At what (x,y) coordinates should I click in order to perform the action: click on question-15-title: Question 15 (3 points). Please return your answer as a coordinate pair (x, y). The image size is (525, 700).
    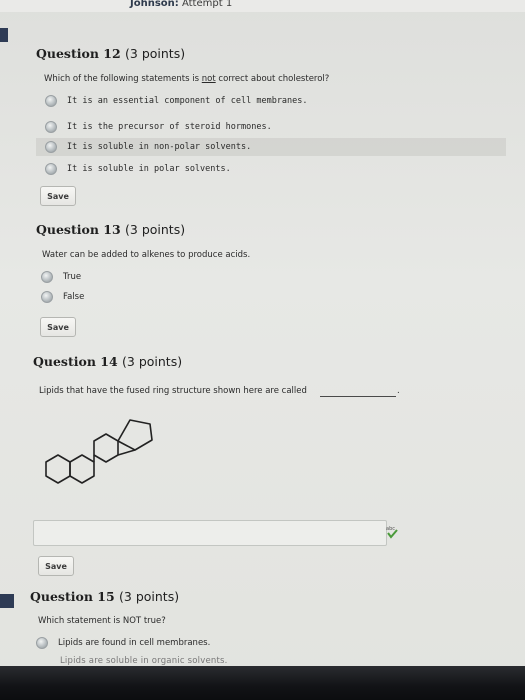
    Looking at the image, I should click on (104, 596).